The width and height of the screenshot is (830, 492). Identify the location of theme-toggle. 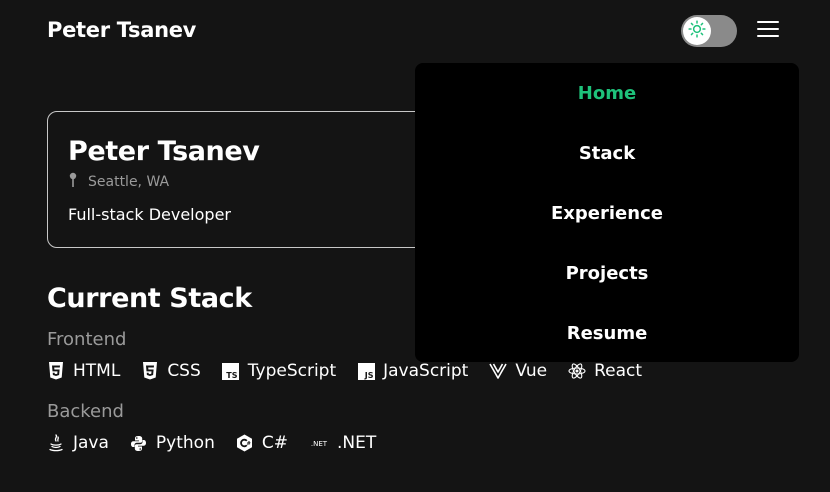
(709, 31).